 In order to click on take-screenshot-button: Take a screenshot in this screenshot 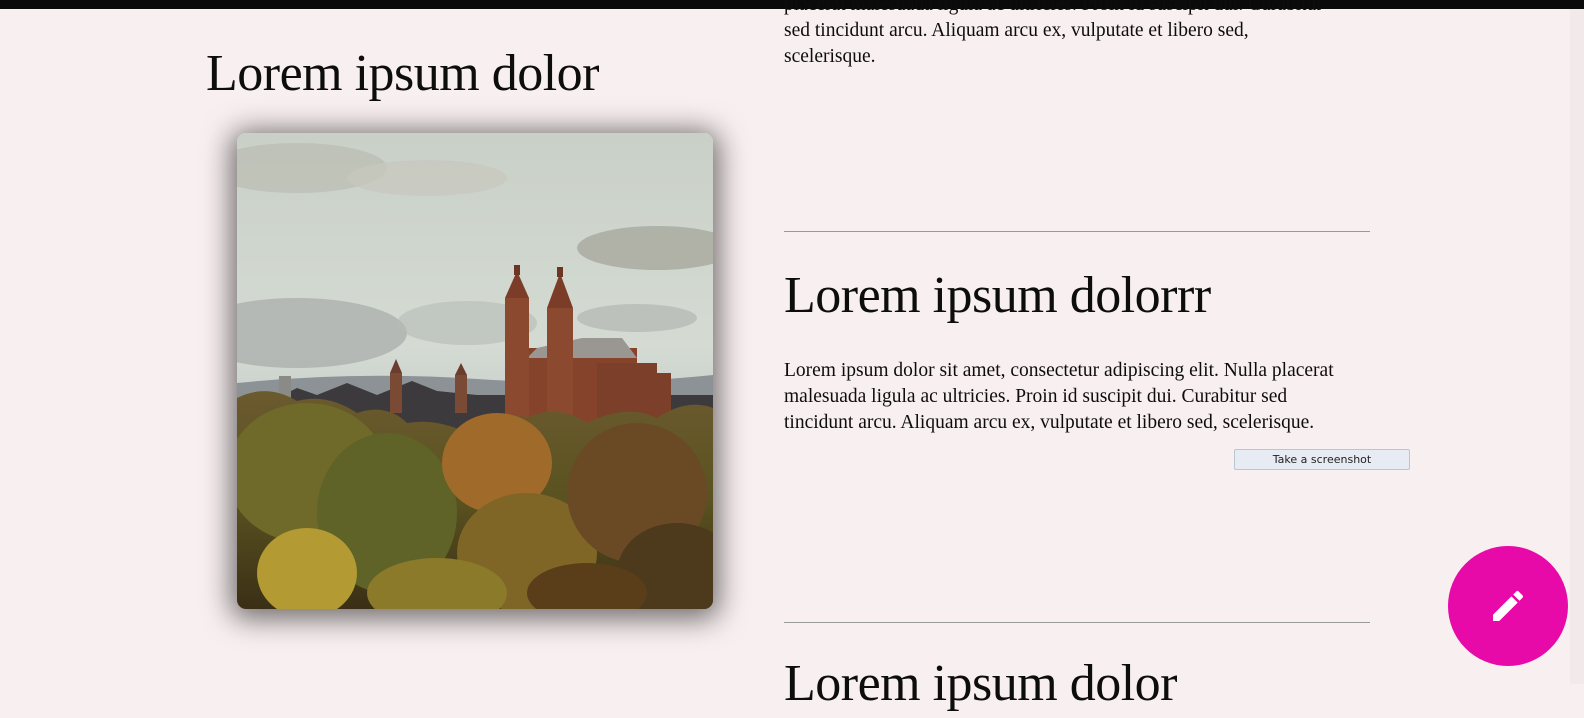, I will do `click(1322, 459)`.